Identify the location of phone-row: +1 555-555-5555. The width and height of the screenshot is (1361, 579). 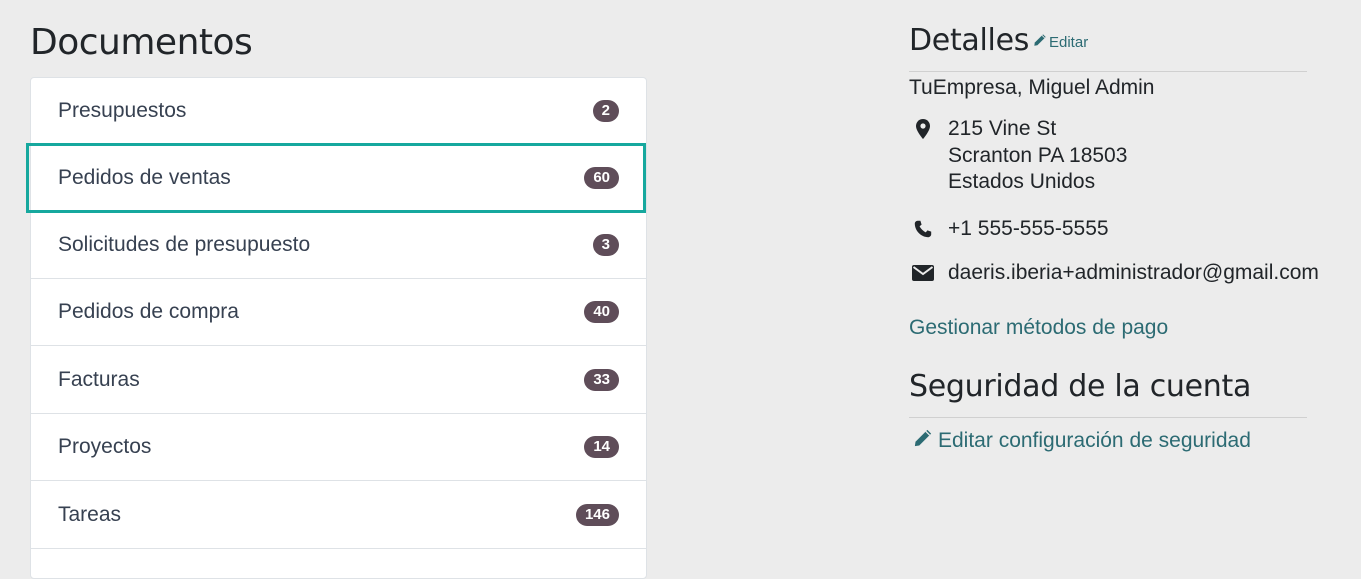
(1009, 229).